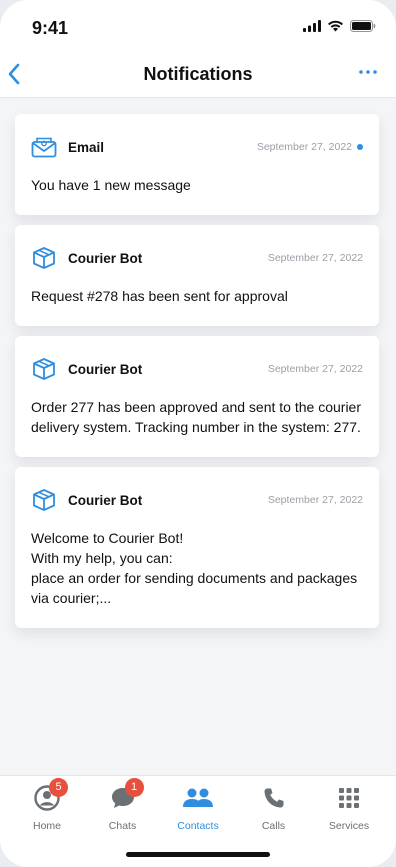  Describe the element at coordinates (111, 185) in the screenshot. I see `notification-message: You have 1 new message` at that location.